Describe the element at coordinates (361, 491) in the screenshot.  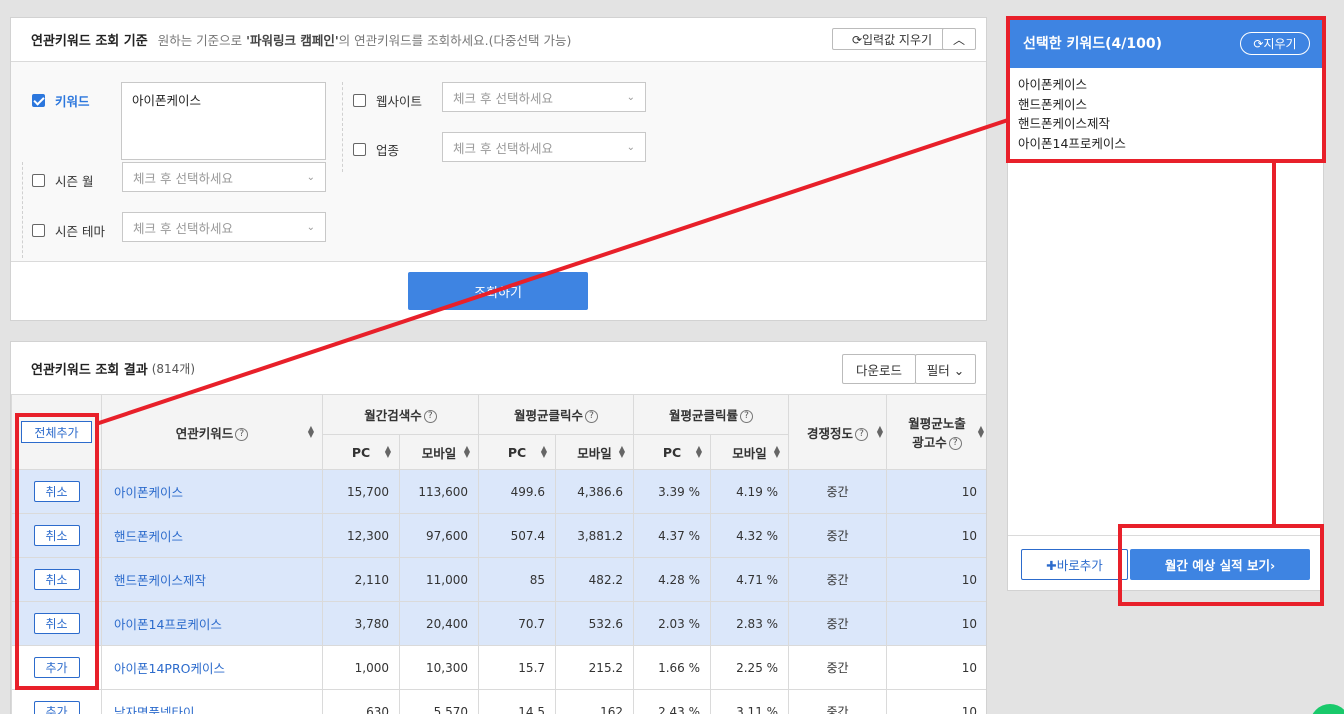
I see `search-pc-cell: 15,700` at that location.